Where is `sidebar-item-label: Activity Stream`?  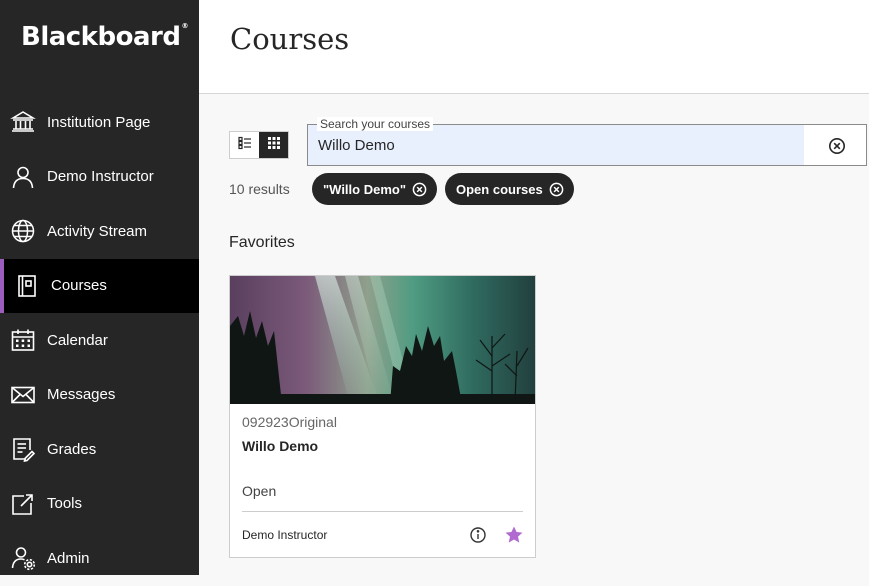 sidebar-item-label: Activity Stream is located at coordinates (97, 231).